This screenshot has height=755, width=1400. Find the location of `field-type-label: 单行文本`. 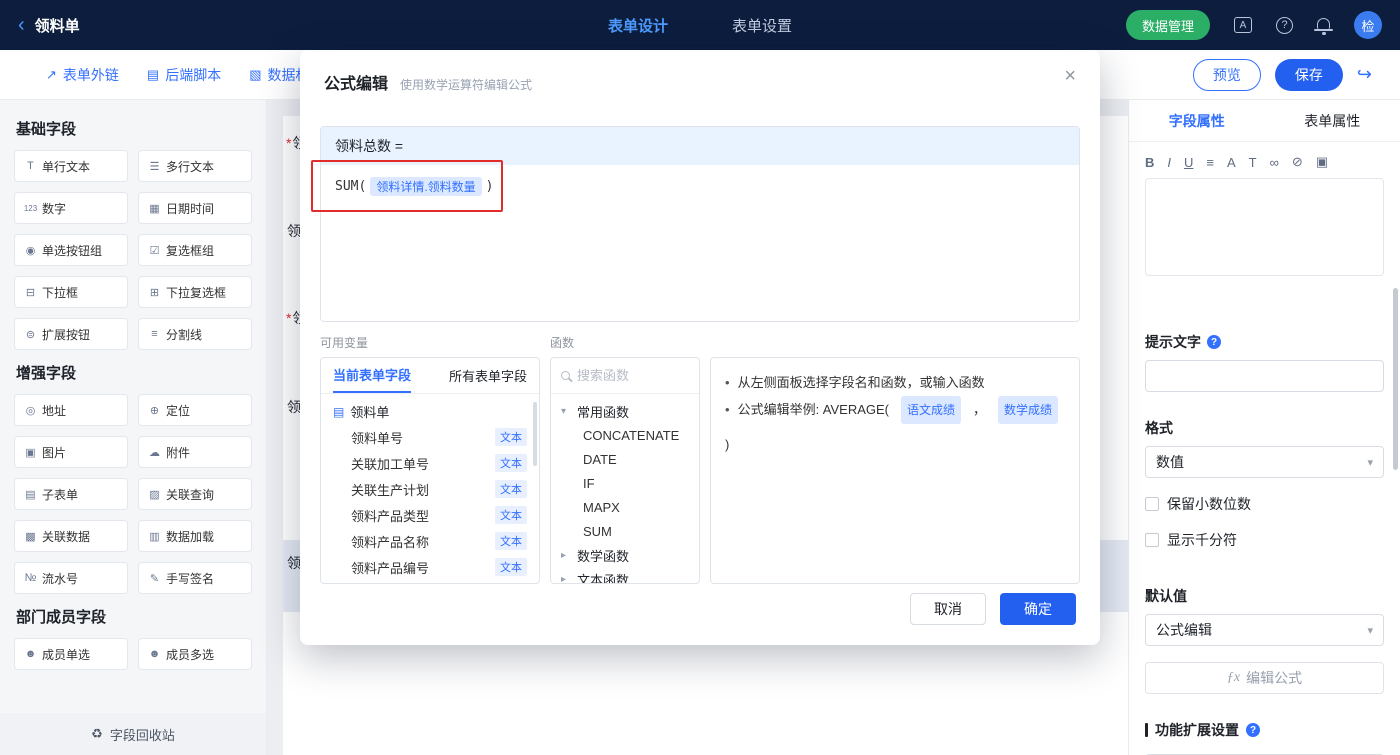

field-type-label: 单行文本 is located at coordinates (66, 166).